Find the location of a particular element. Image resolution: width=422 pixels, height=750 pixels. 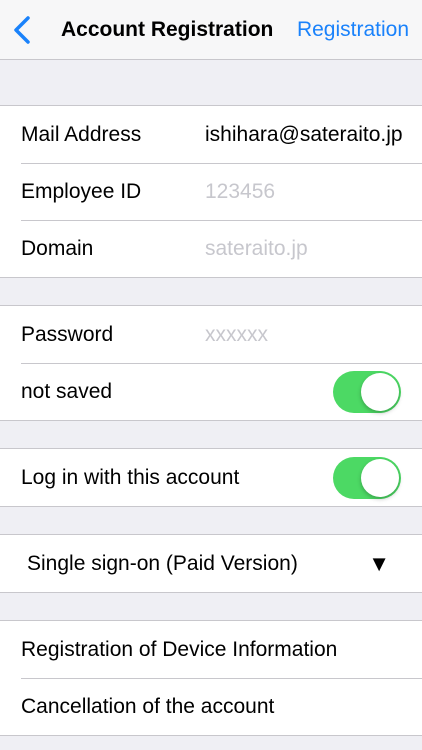

employee-id-row: Employee ID 123456 is located at coordinates (211, 191).